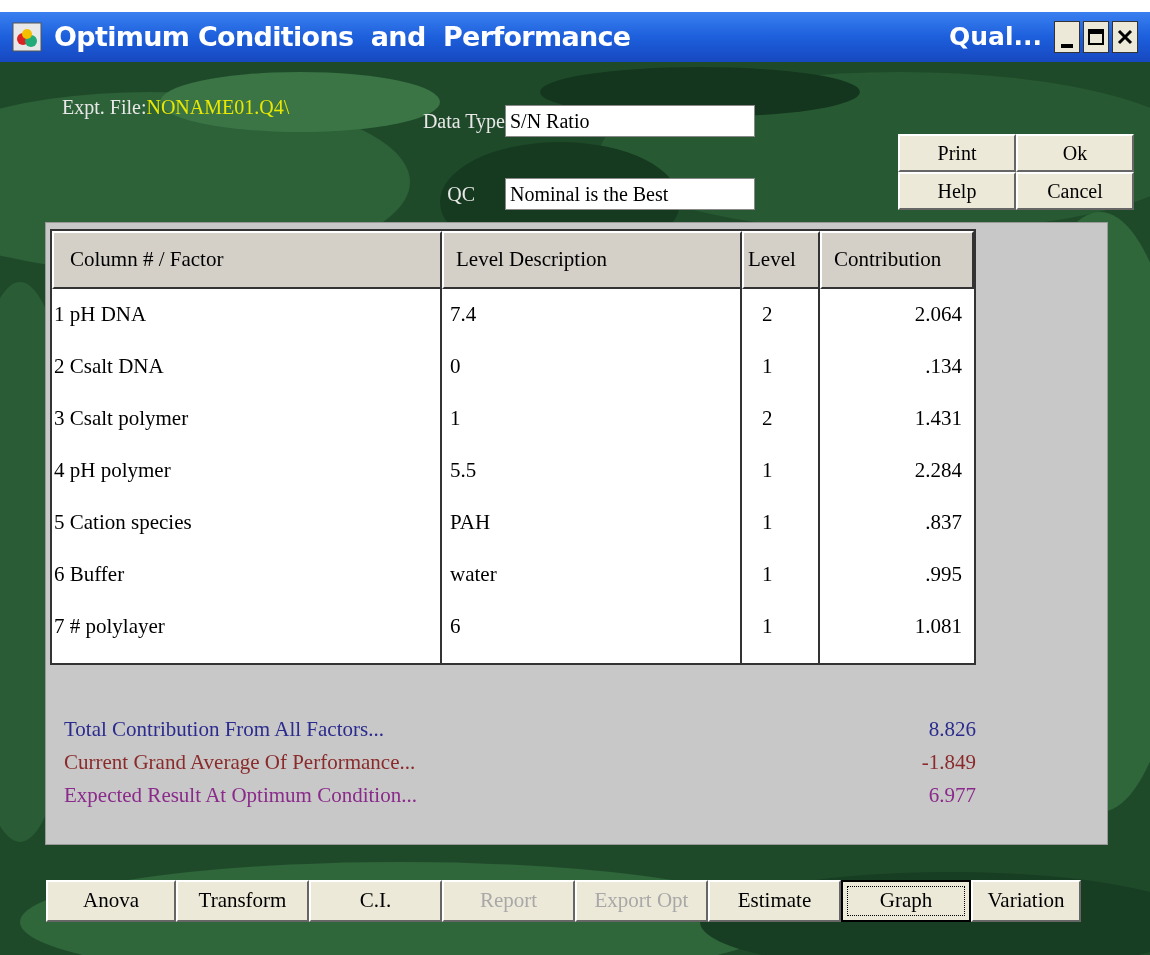  I want to click on summary-value: 8.826, so click(952, 729).